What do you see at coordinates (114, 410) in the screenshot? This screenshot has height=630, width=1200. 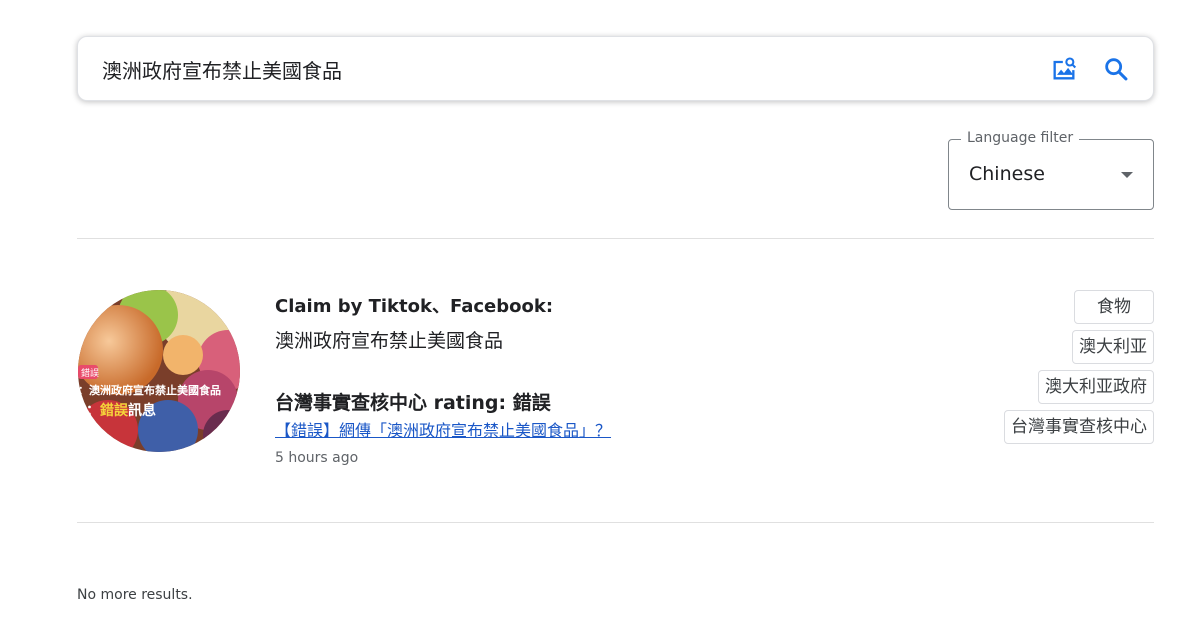 I see `thumbnail-caption-highlight: 錯誤` at bounding box center [114, 410].